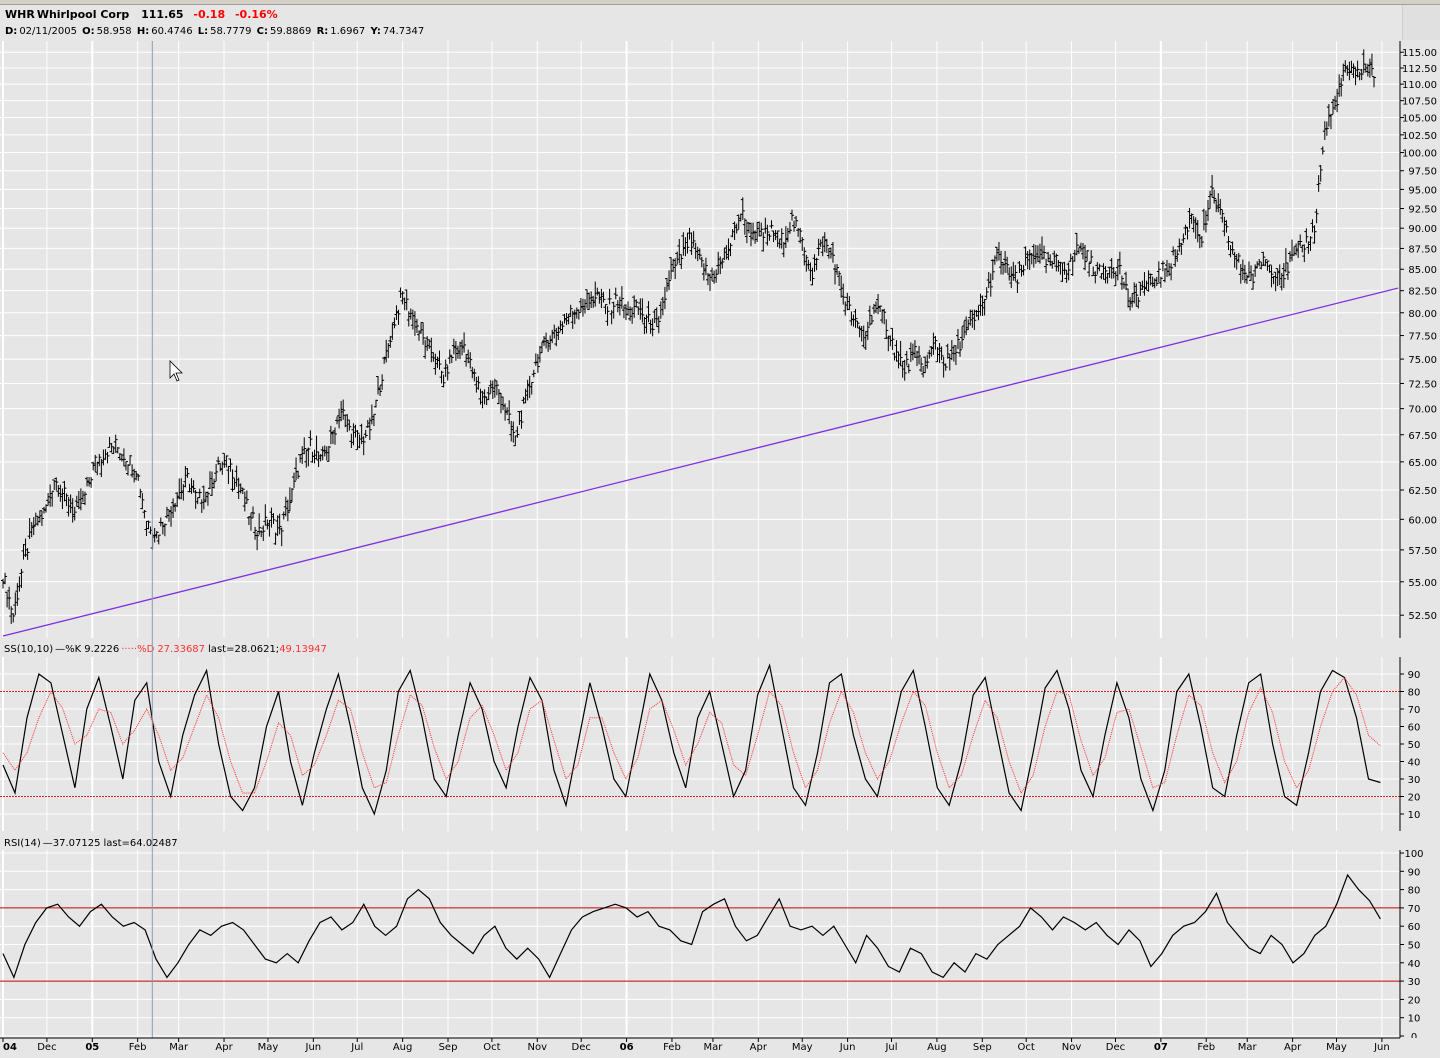 The height and width of the screenshot is (1058, 1440). What do you see at coordinates (1422, 463) in the screenshot?
I see `price-tick-label: 65.00` at bounding box center [1422, 463].